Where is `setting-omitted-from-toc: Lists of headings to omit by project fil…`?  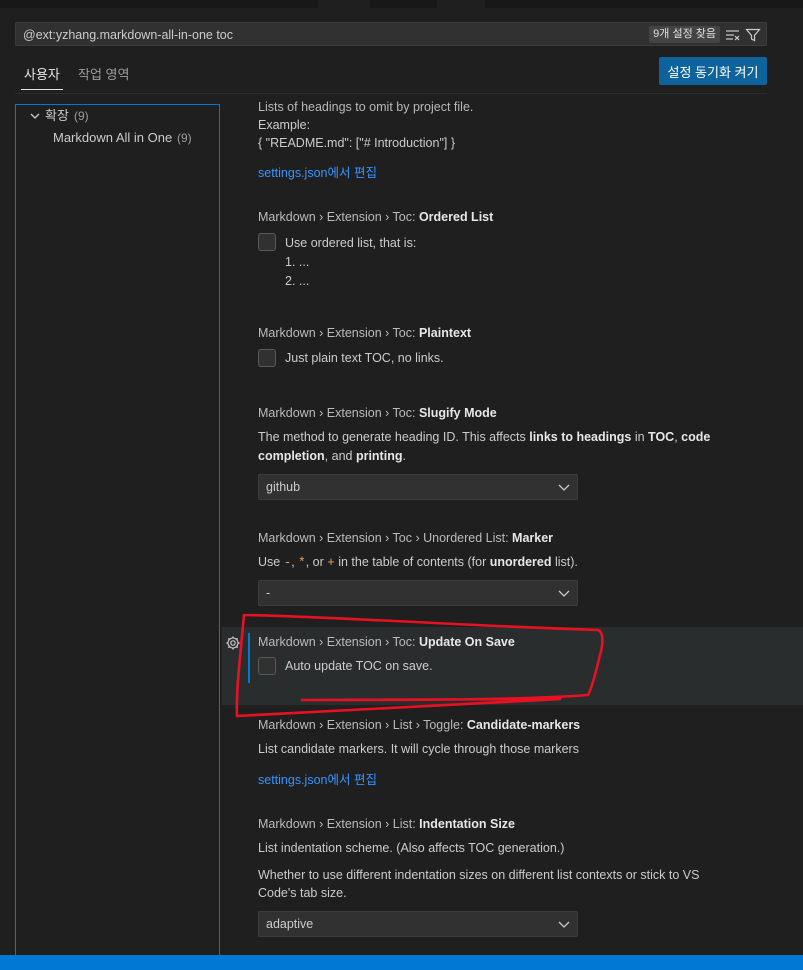 setting-omitted-from-toc: Lists of headings to omit by project fil… is located at coordinates (512, 146).